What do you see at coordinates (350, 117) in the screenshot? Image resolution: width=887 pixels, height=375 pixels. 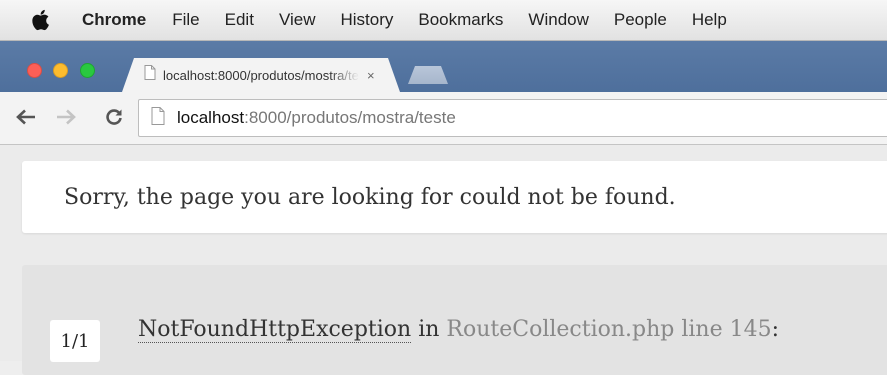 I see `url-path: :8000/produtos/mostra/teste` at bounding box center [350, 117].